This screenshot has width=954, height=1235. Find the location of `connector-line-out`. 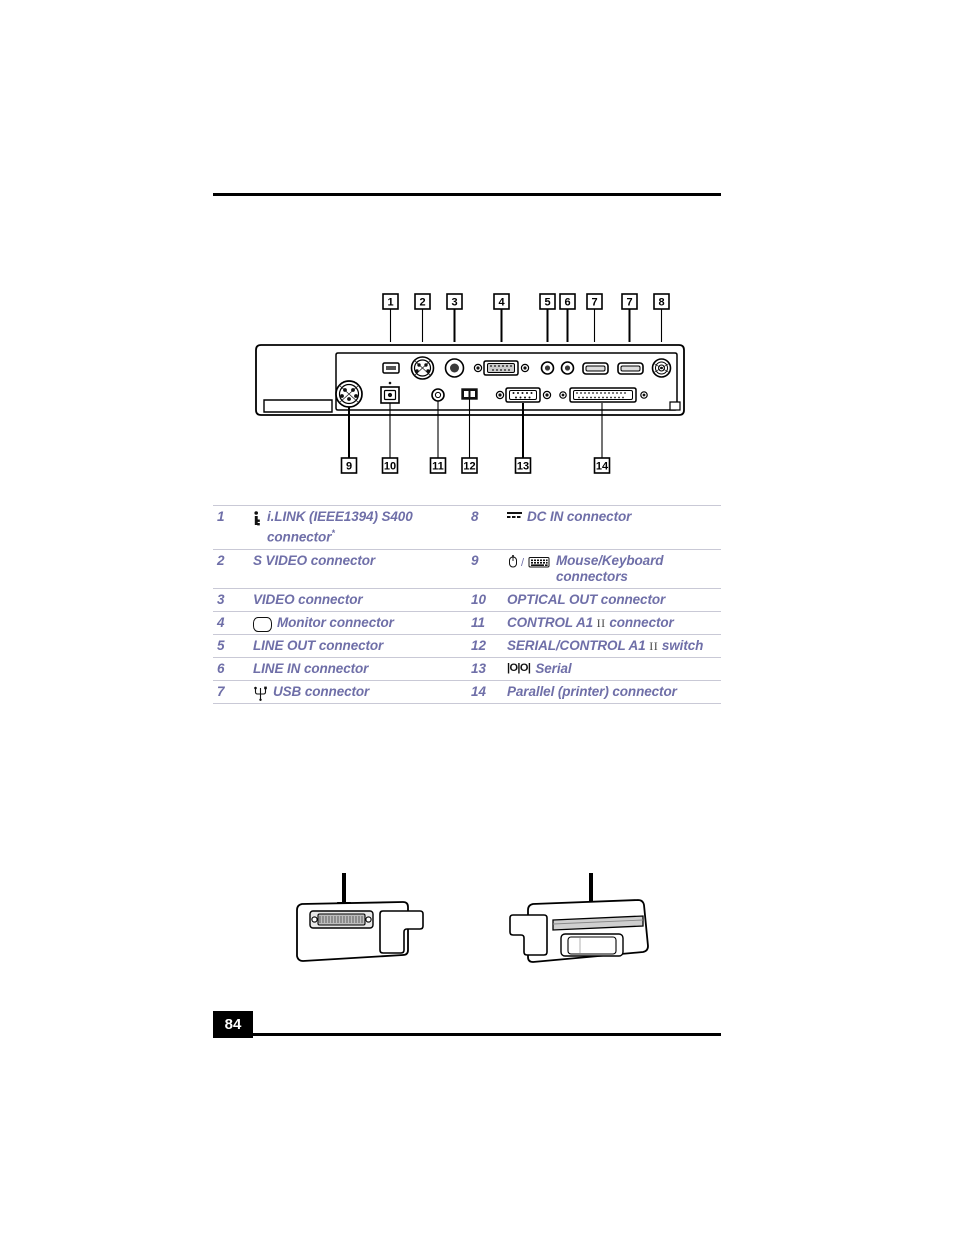

connector-line-out is located at coordinates (547, 368).